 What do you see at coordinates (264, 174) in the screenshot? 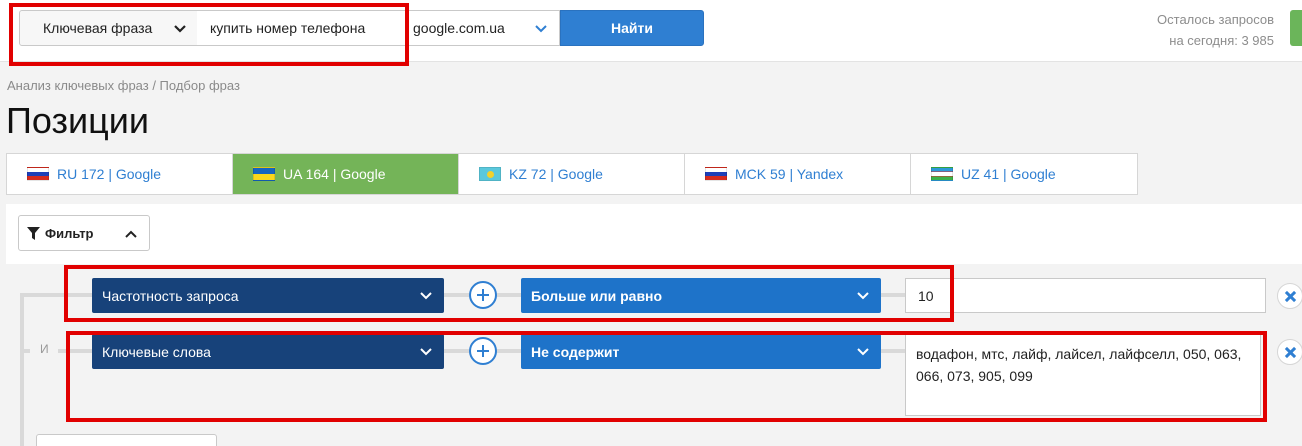
I see `flag-ua-icon` at bounding box center [264, 174].